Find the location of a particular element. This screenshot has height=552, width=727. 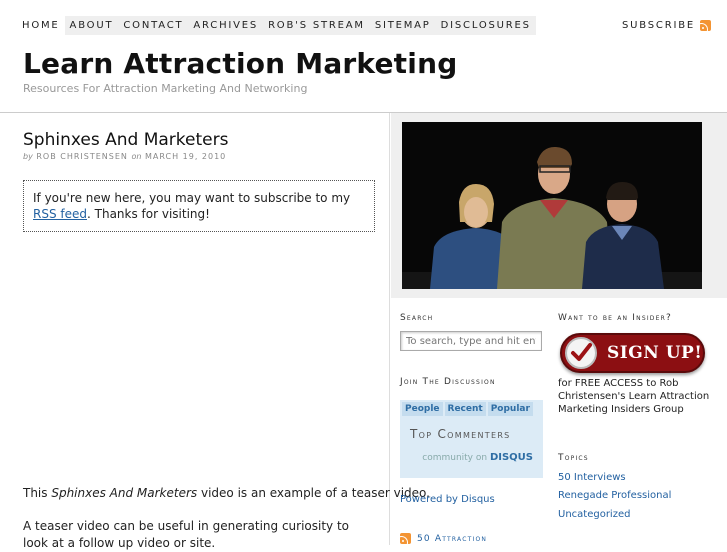

topic-renegade-professional: Renegade Professional is located at coordinates (614, 495).